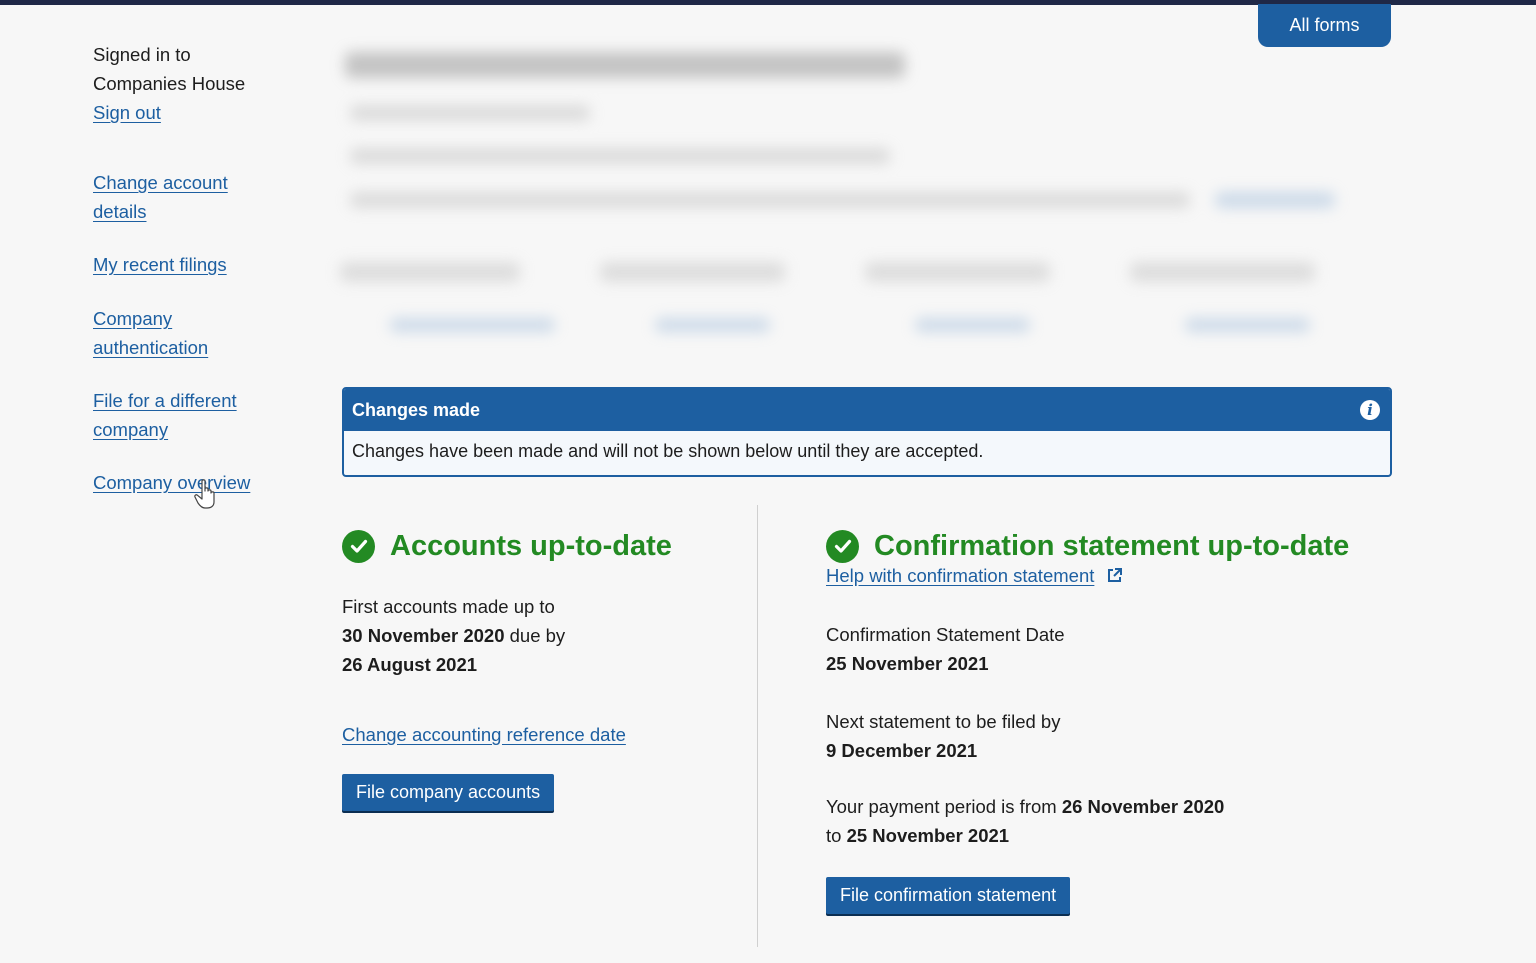 The height and width of the screenshot is (963, 1536). I want to click on sidebar-item-label: My recent filings, so click(188, 264).